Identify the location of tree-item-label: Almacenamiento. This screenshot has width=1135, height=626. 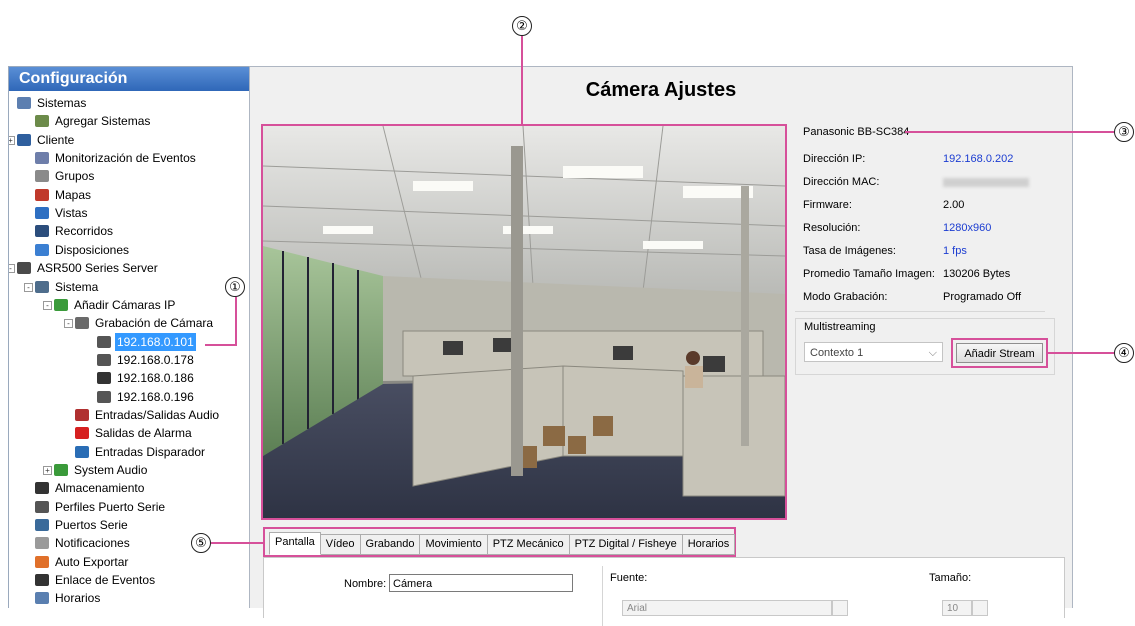
(100, 488).